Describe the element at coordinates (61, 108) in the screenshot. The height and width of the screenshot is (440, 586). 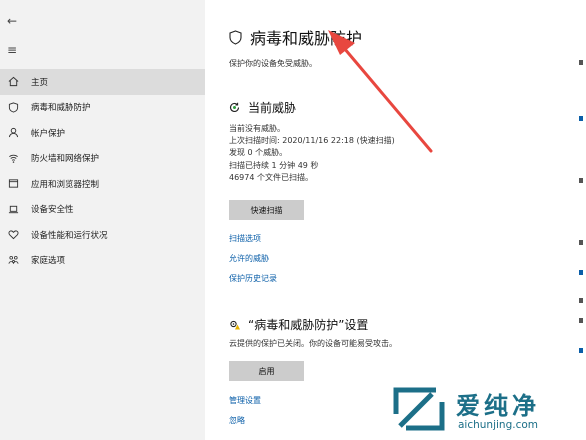
I see `sidebar-item-label: 病毒和威胁防护` at that location.